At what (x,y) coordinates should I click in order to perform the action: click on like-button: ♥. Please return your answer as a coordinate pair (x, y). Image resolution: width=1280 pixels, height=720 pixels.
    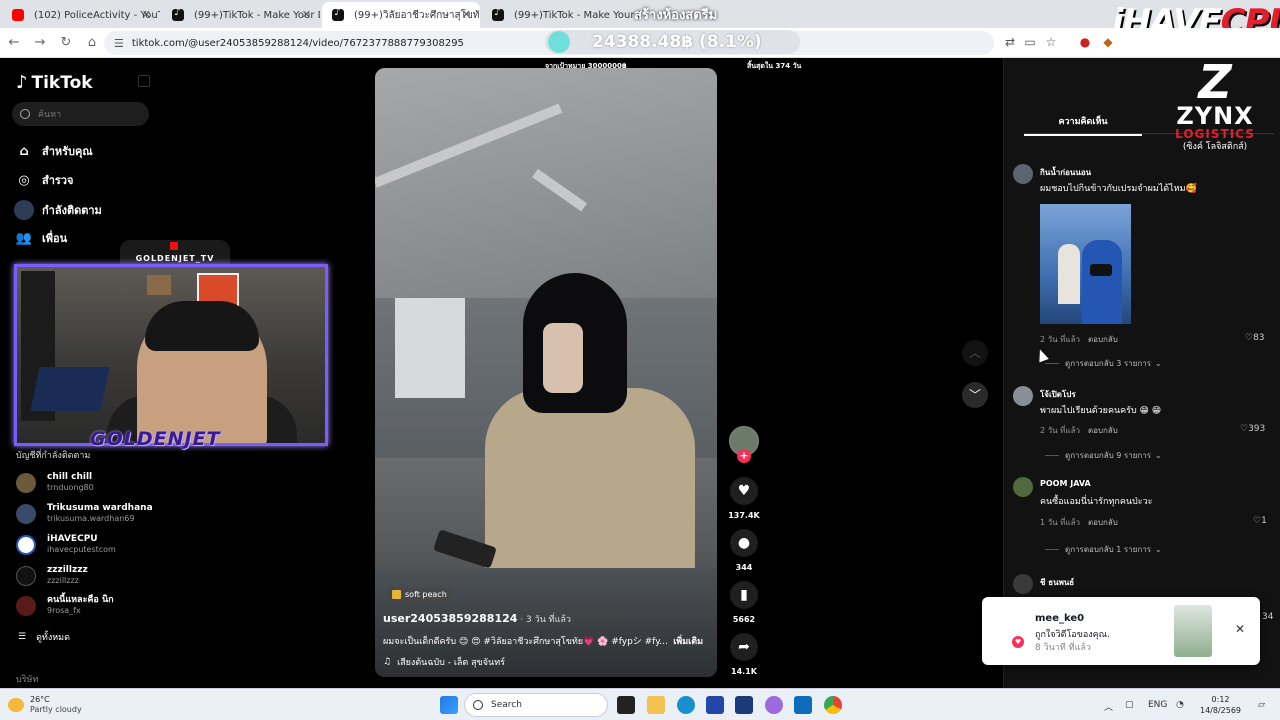
    Looking at the image, I should click on (744, 491).